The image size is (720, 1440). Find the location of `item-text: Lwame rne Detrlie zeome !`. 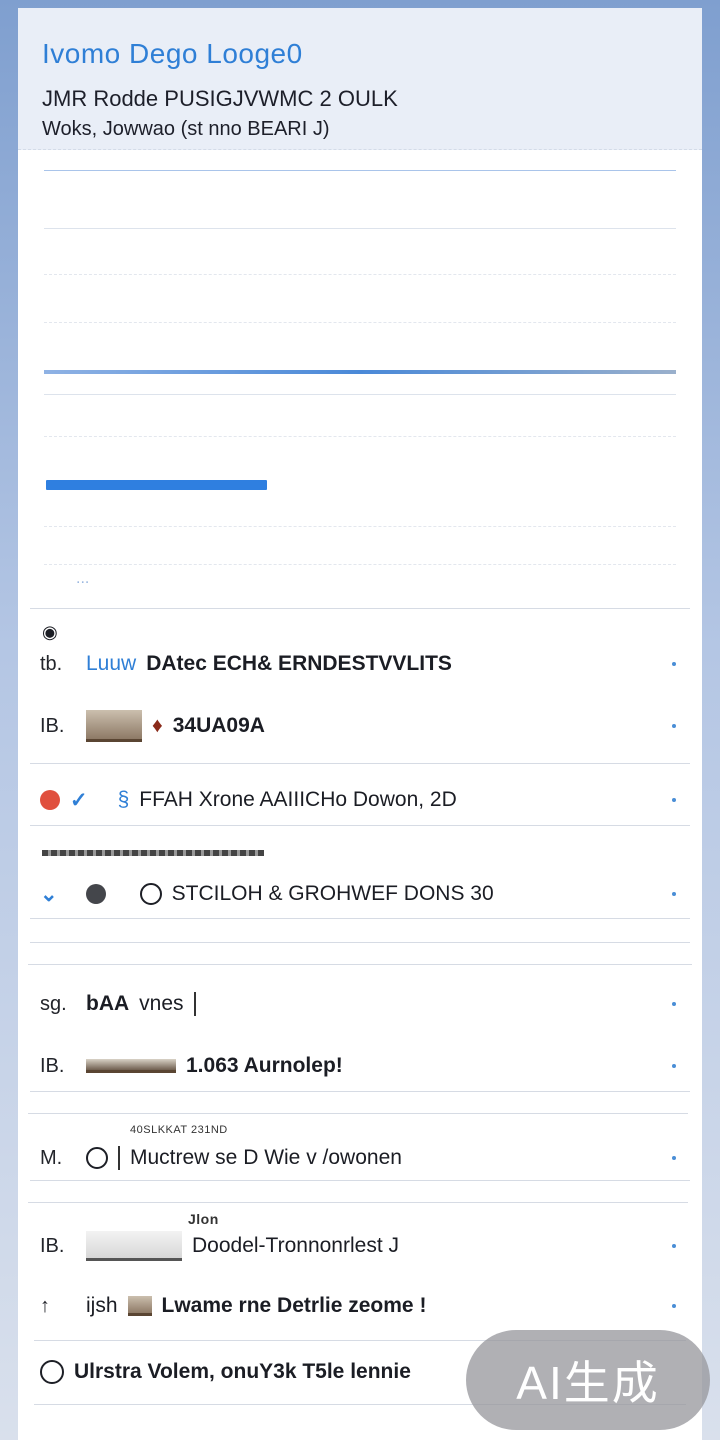

item-text: Lwame rne Detrlie zeome ! is located at coordinates (294, 1305).